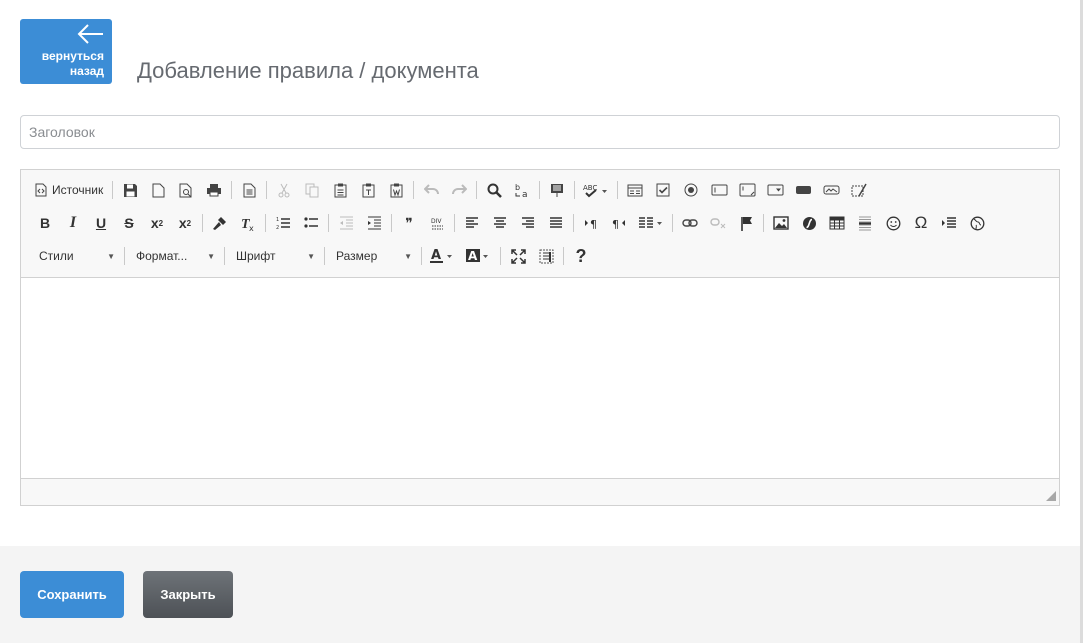  What do you see at coordinates (691, 190) in the screenshot?
I see `radio-icon` at bounding box center [691, 190].